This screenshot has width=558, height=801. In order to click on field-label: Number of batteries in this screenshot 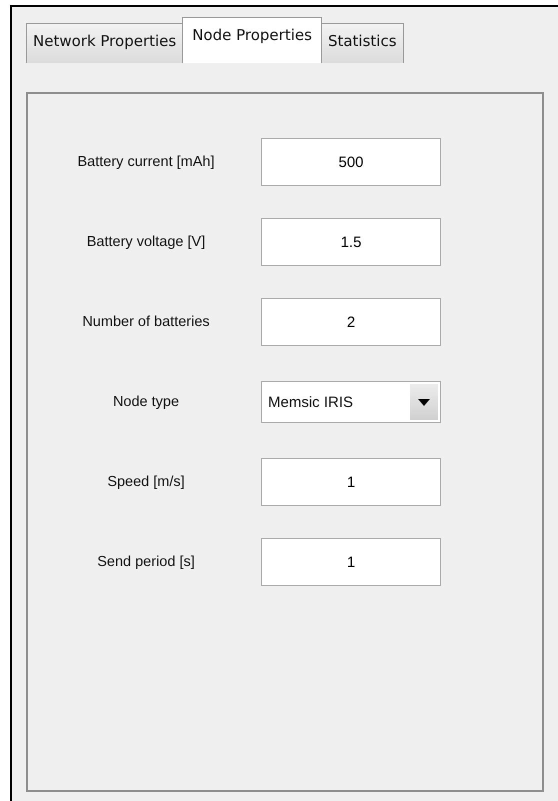, I will do `click(146, 322)`.